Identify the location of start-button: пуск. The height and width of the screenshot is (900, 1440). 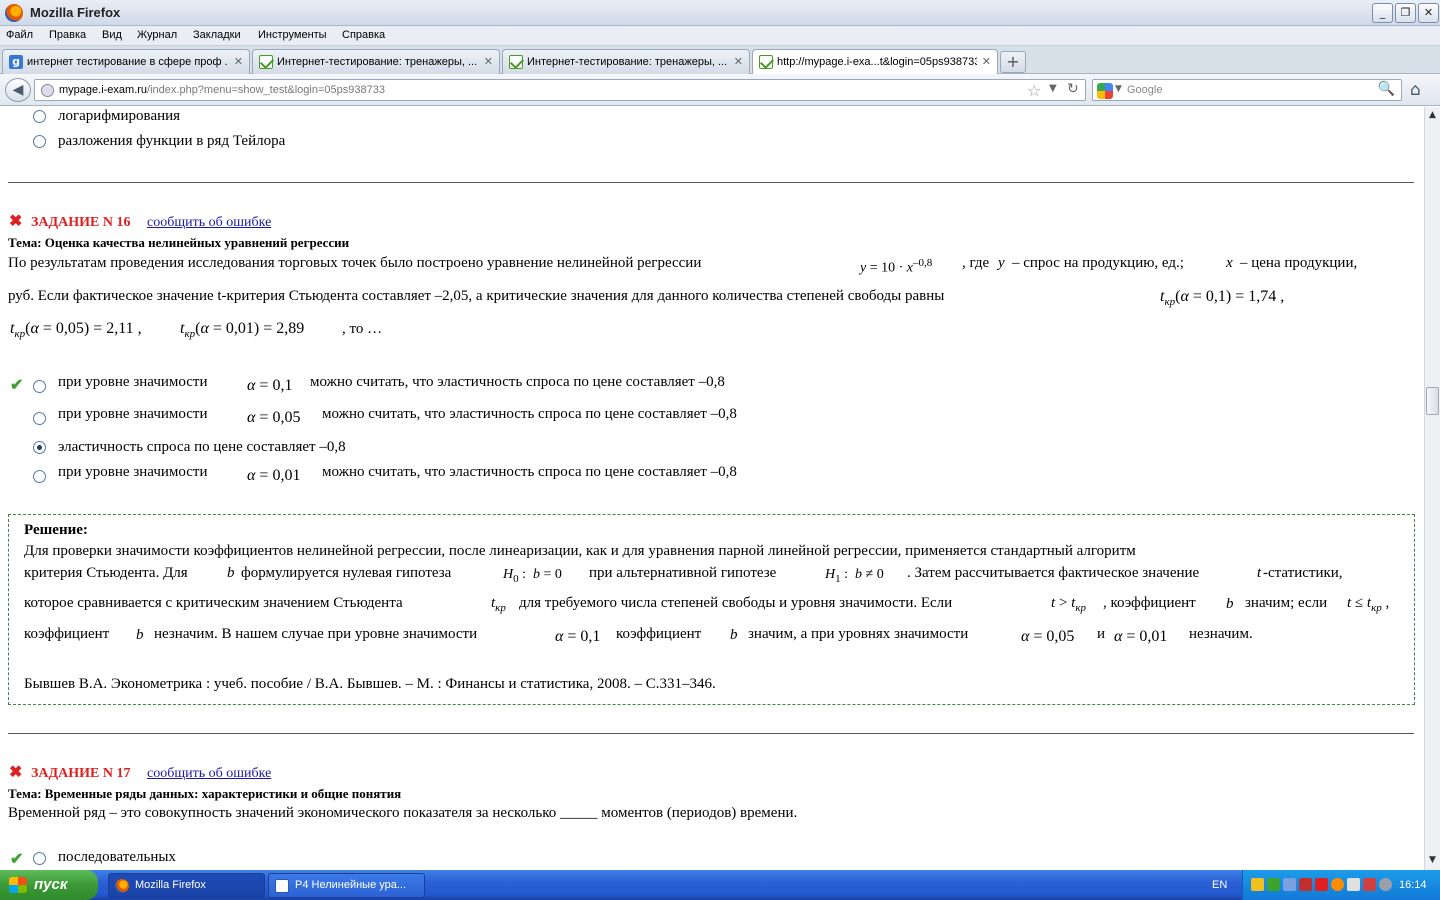
(49, 885).